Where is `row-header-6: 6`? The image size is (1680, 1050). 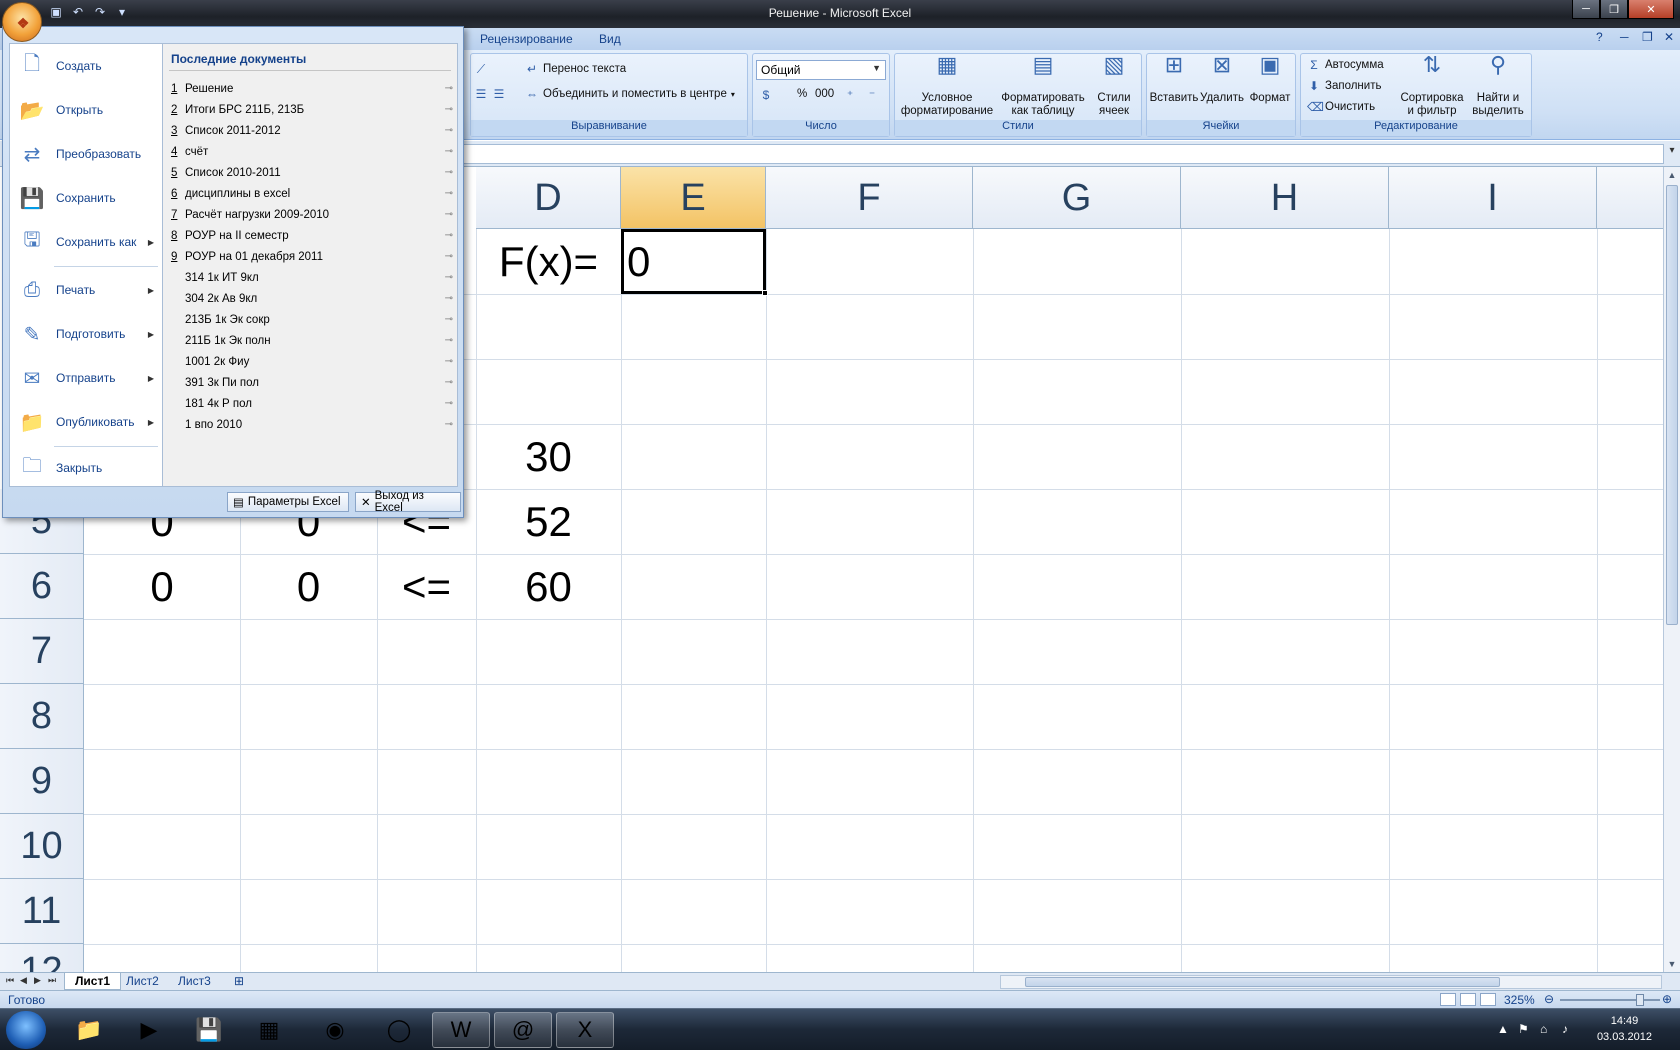
row-header-6: 6 is located at coordinates (42, 586).